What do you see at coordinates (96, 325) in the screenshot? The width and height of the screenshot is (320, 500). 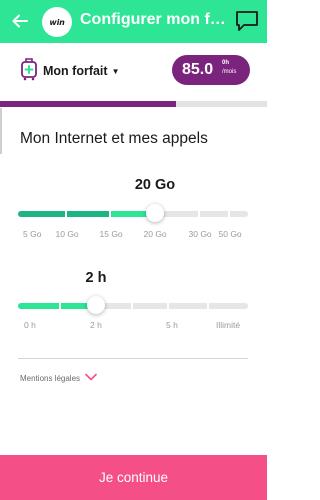 I see `calls-tick-label: 2 h` at bounding box center [96, 325].